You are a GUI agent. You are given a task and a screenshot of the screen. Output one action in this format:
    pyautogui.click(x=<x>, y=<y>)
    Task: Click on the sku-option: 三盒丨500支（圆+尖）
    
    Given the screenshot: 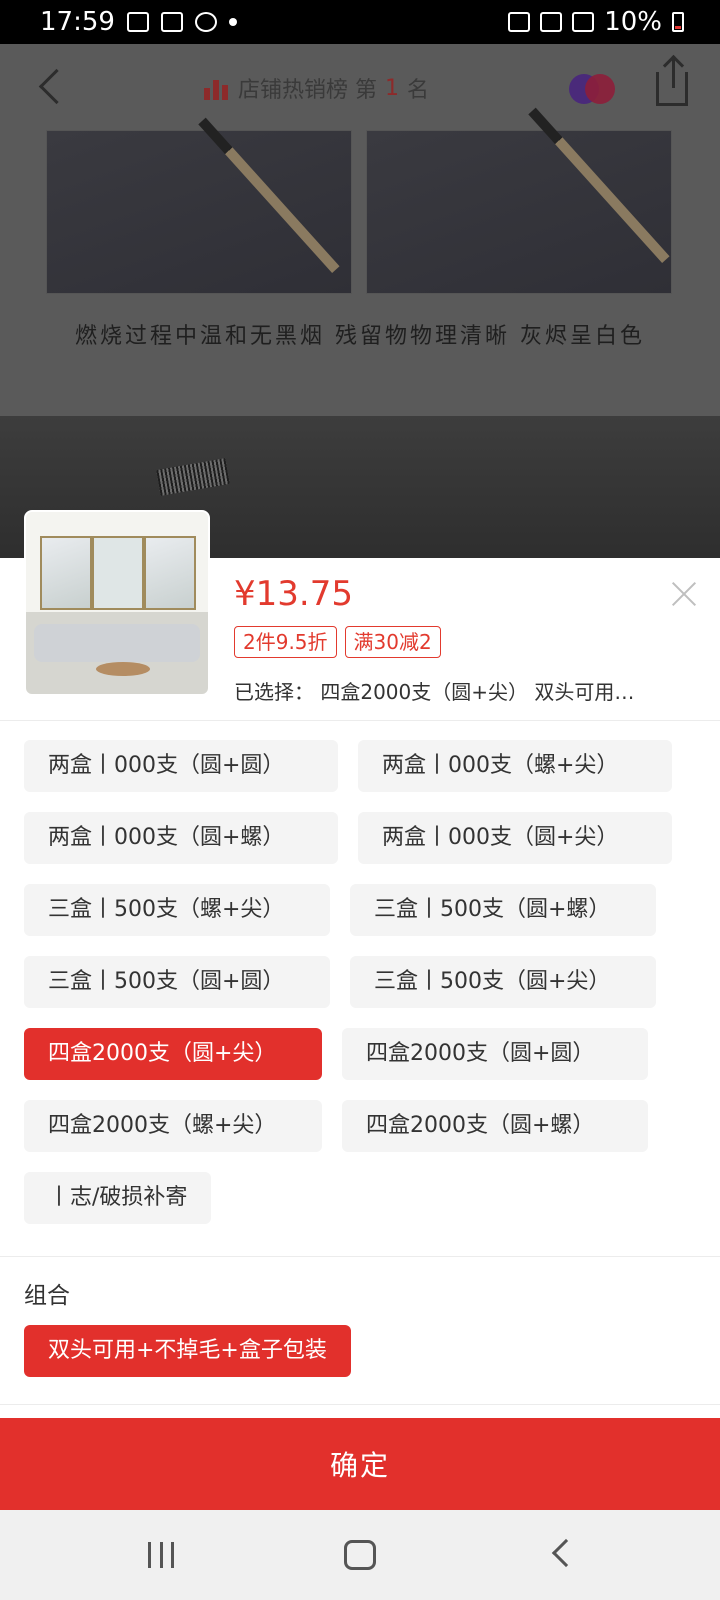 What is the action you would take?
    pyautogui.click(x=503, y=982)
    